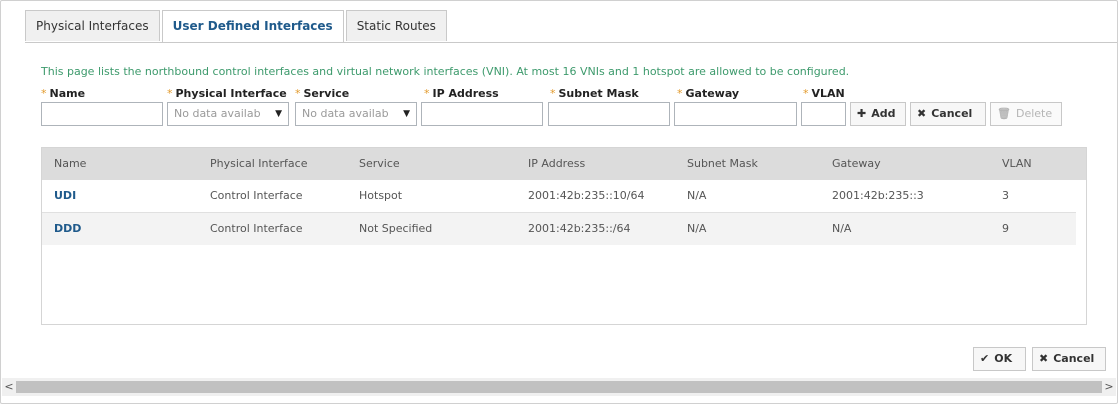 Image resolution: width=1120 pixels, height=404 pixels. Describe the element at coordinates (345, 113) in the screenshot. I see `service-value: No data availab` at that location.